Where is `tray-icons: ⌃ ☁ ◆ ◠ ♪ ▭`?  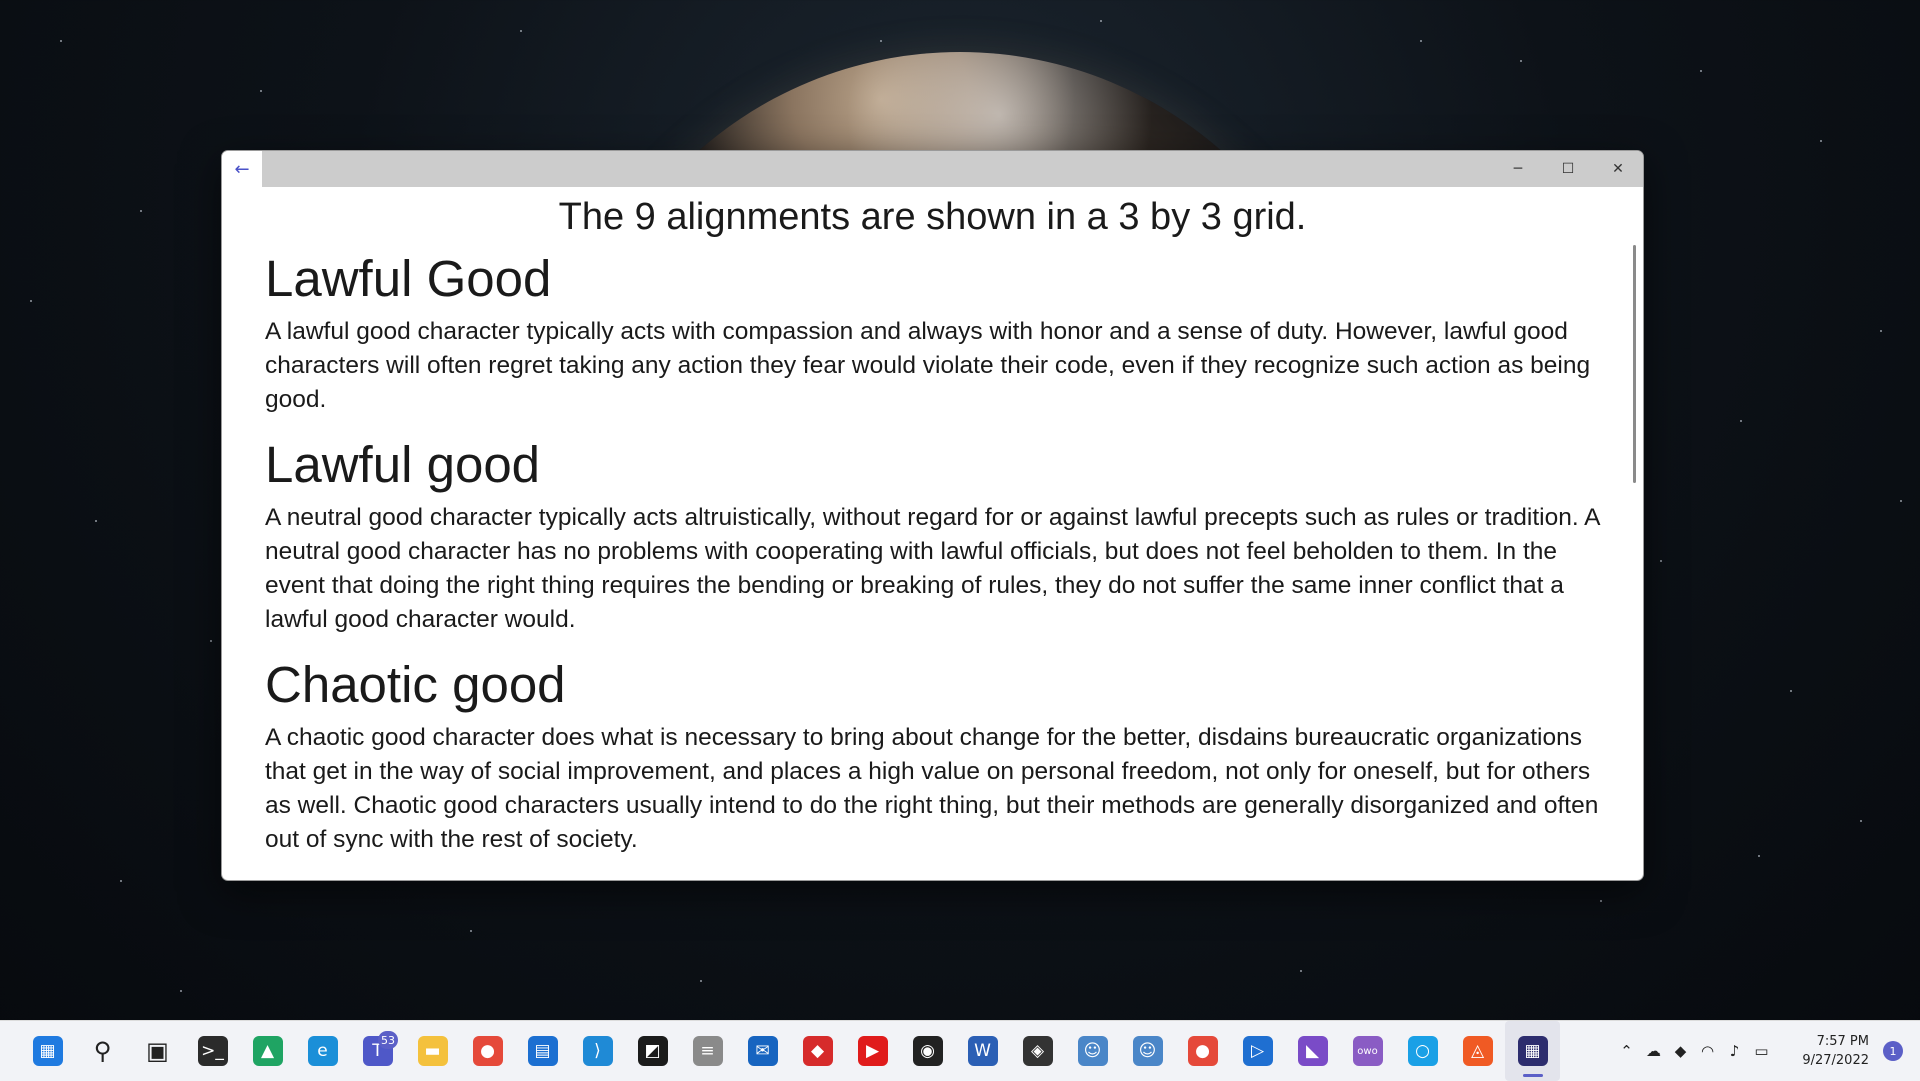
tray-icons: ⌃ ☁ ◆ ◠ ♪ ▭ is located at coordinates (1694, 1051).